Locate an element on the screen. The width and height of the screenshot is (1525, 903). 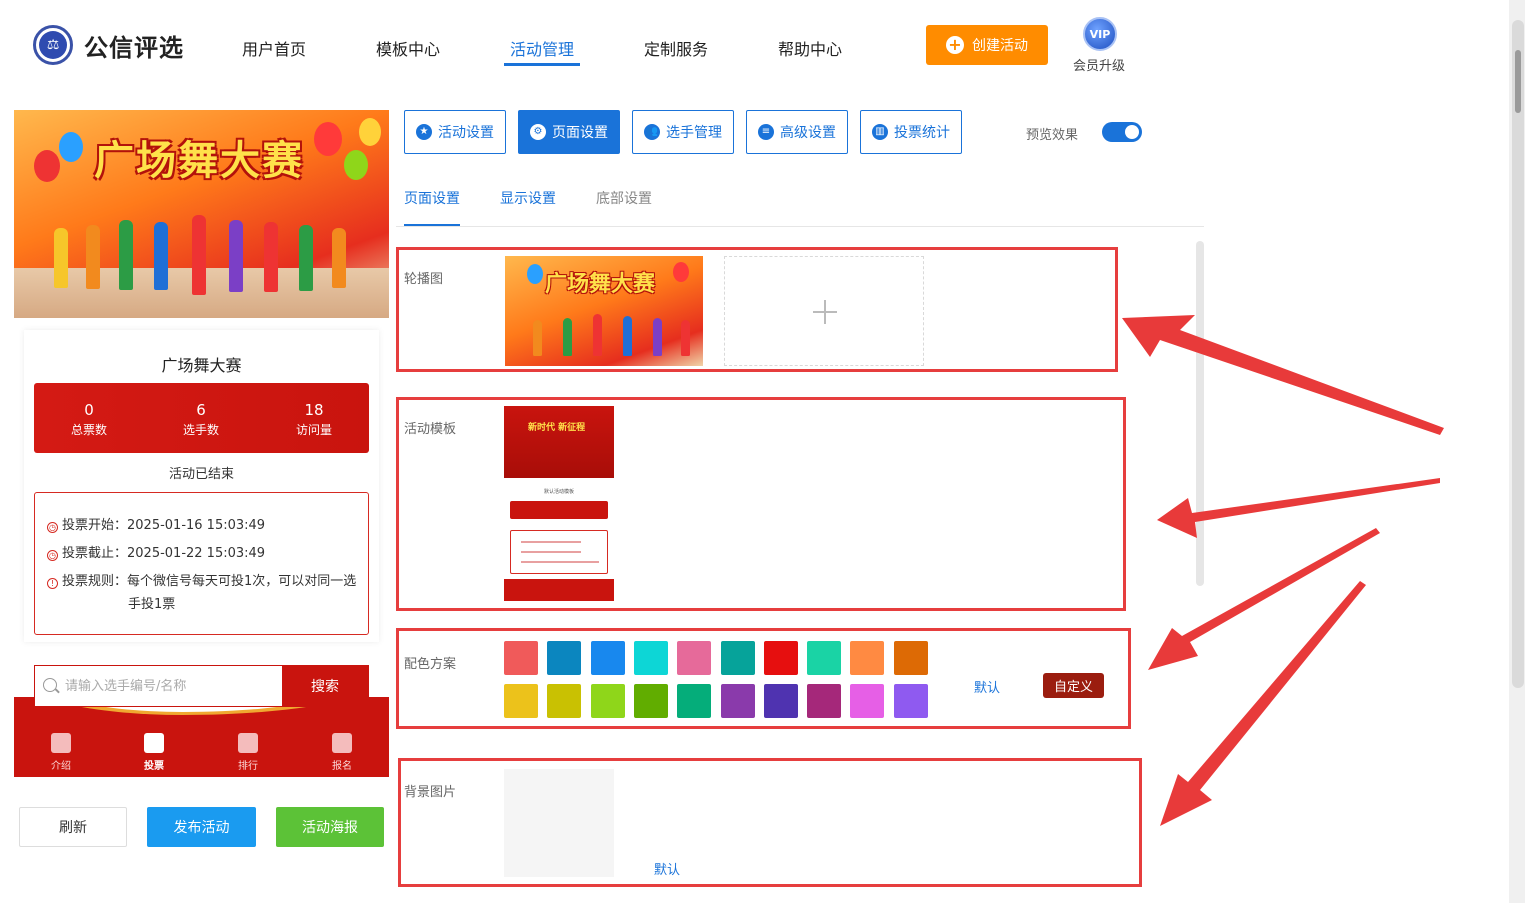
stat-contestants: 6 选手数 is located at coordinates (200, 419).